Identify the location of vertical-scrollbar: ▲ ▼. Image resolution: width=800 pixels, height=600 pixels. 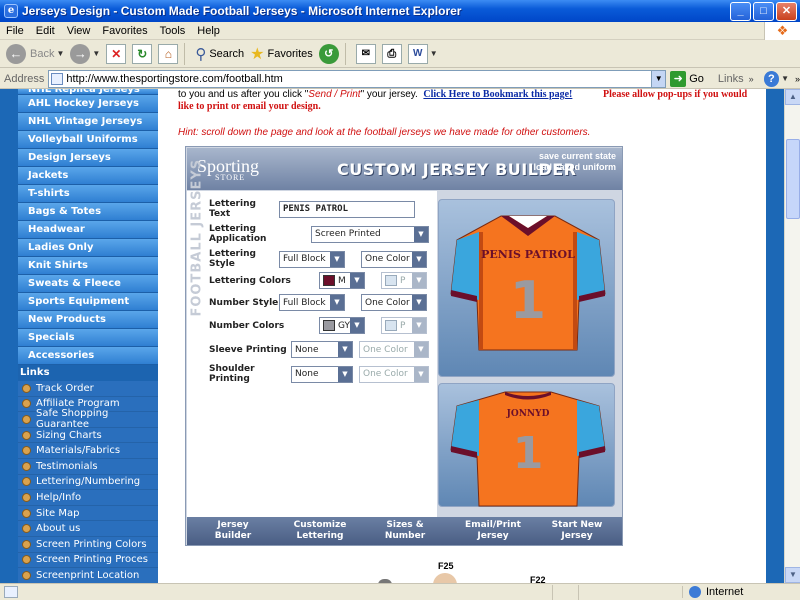
(792, 336).